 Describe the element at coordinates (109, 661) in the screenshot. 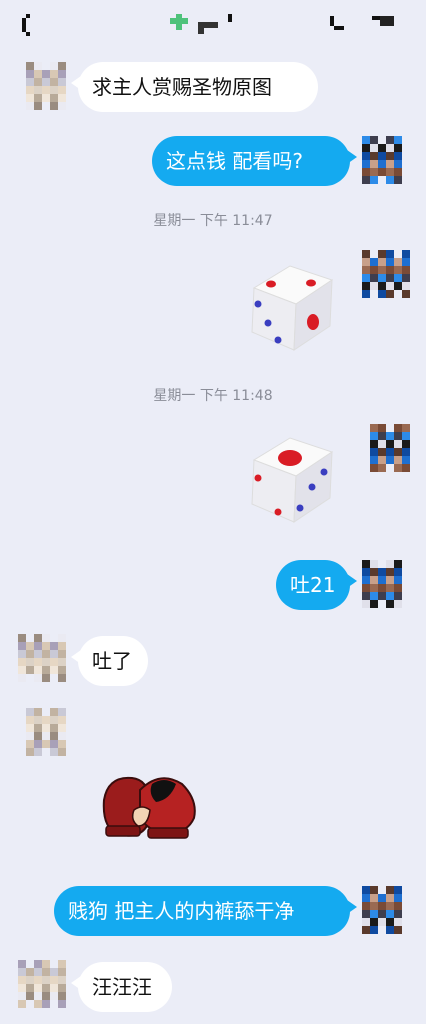

I see `incoming-message: 吐了` at that location.